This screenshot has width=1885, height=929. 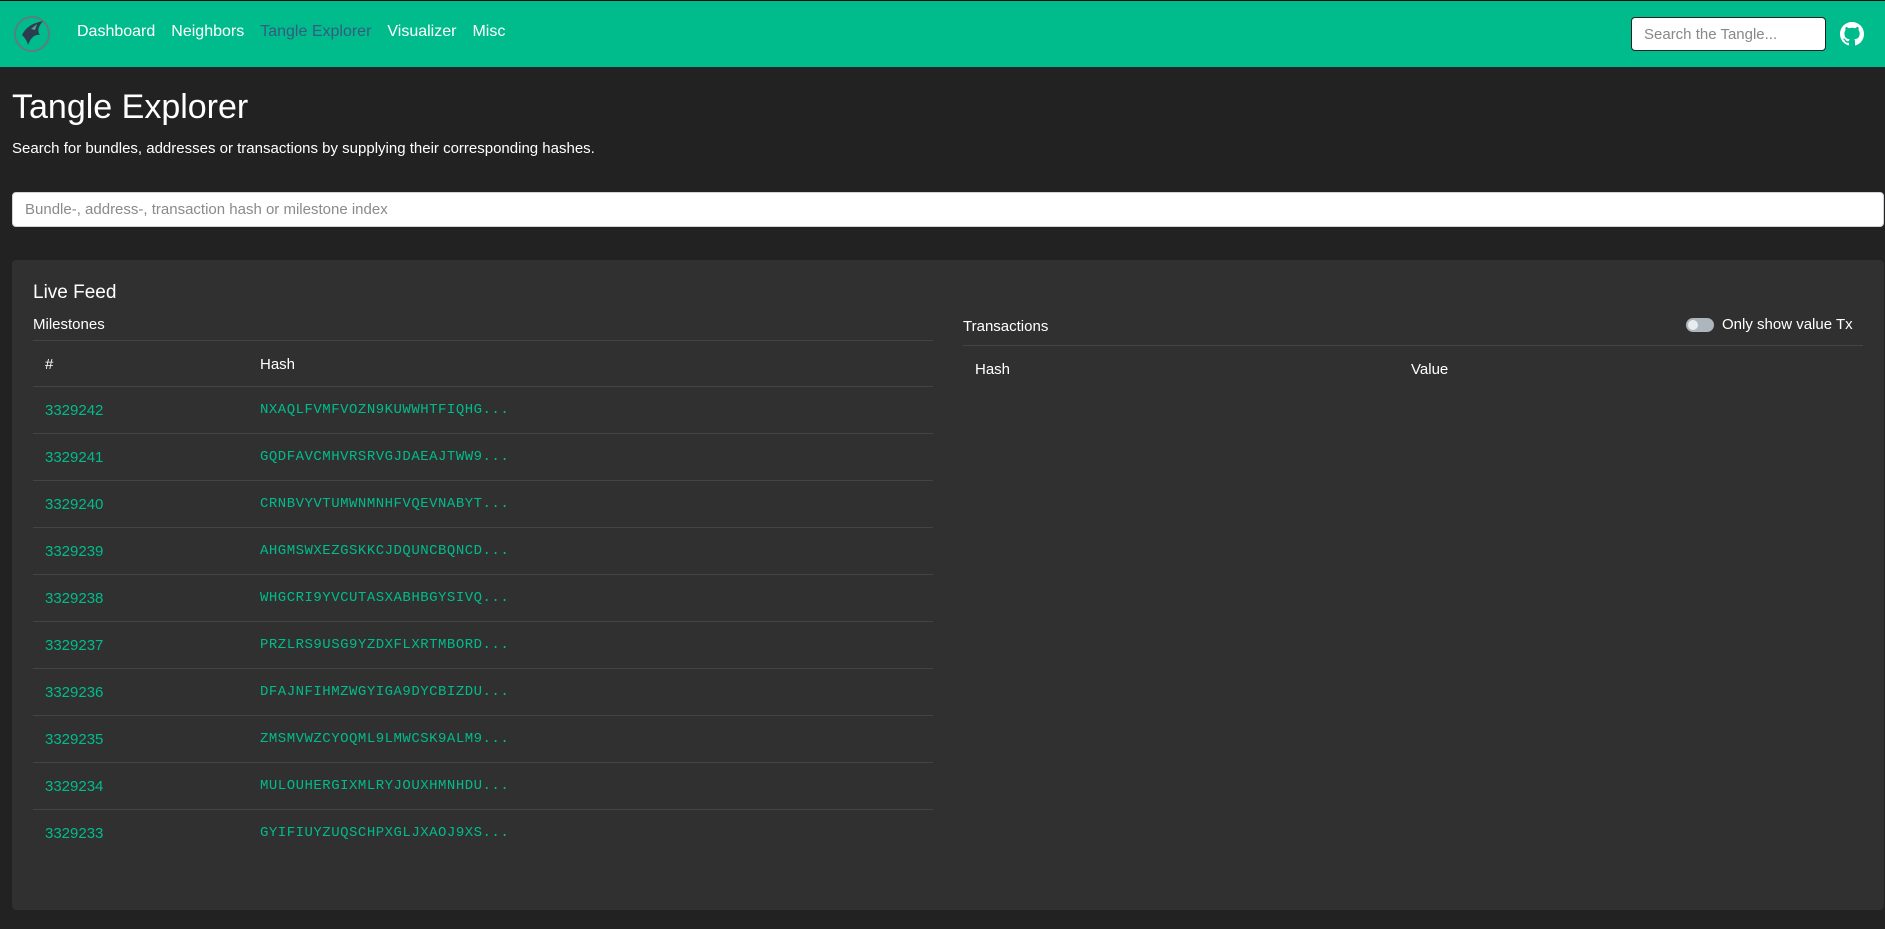 I want to click on nav-link-visualizer: Visualizer, so click(x=421, y=32).